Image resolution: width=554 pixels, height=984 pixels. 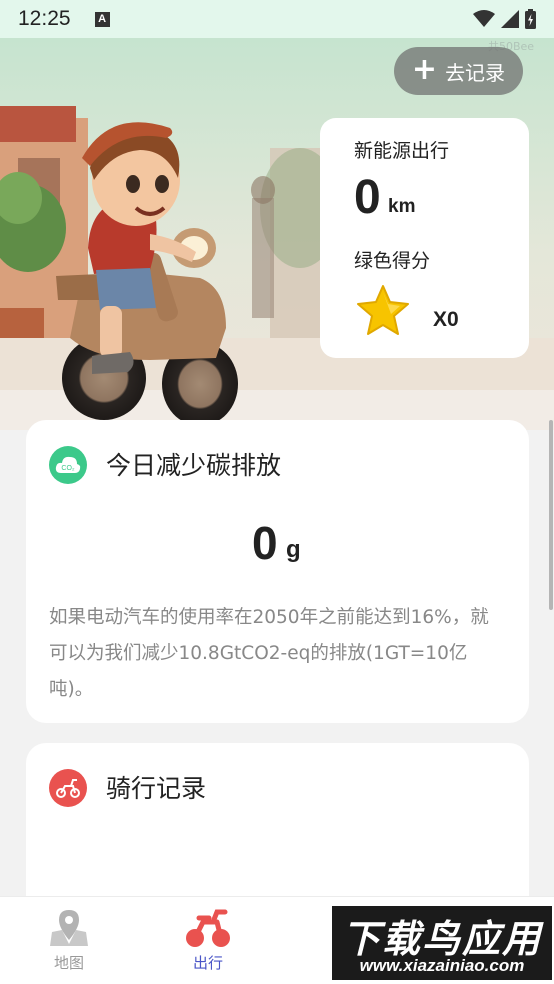 I want to click on co2-icon-label: CO₂, so click(x=68, y=468).